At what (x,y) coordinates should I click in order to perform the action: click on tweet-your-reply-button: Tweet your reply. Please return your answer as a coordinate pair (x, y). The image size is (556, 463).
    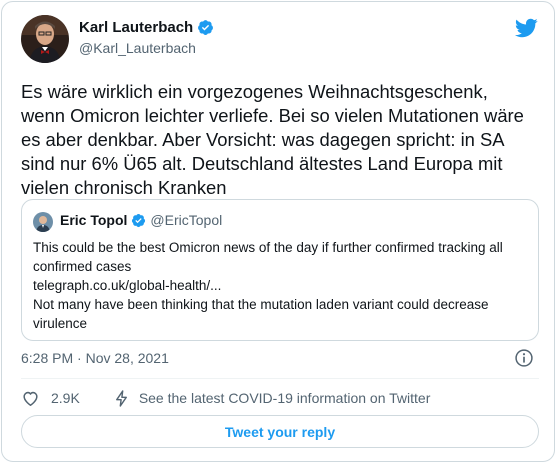
    Looking at the image, I should click on (280, 431).